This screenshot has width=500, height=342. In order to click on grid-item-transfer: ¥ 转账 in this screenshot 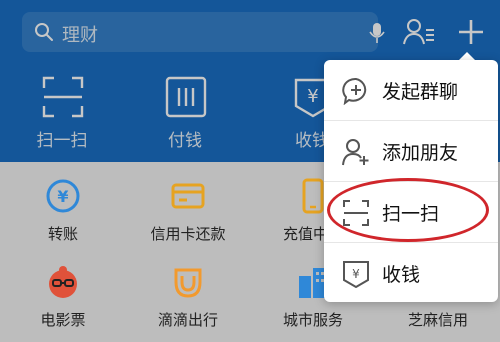, I will do `click(63, 211)`.